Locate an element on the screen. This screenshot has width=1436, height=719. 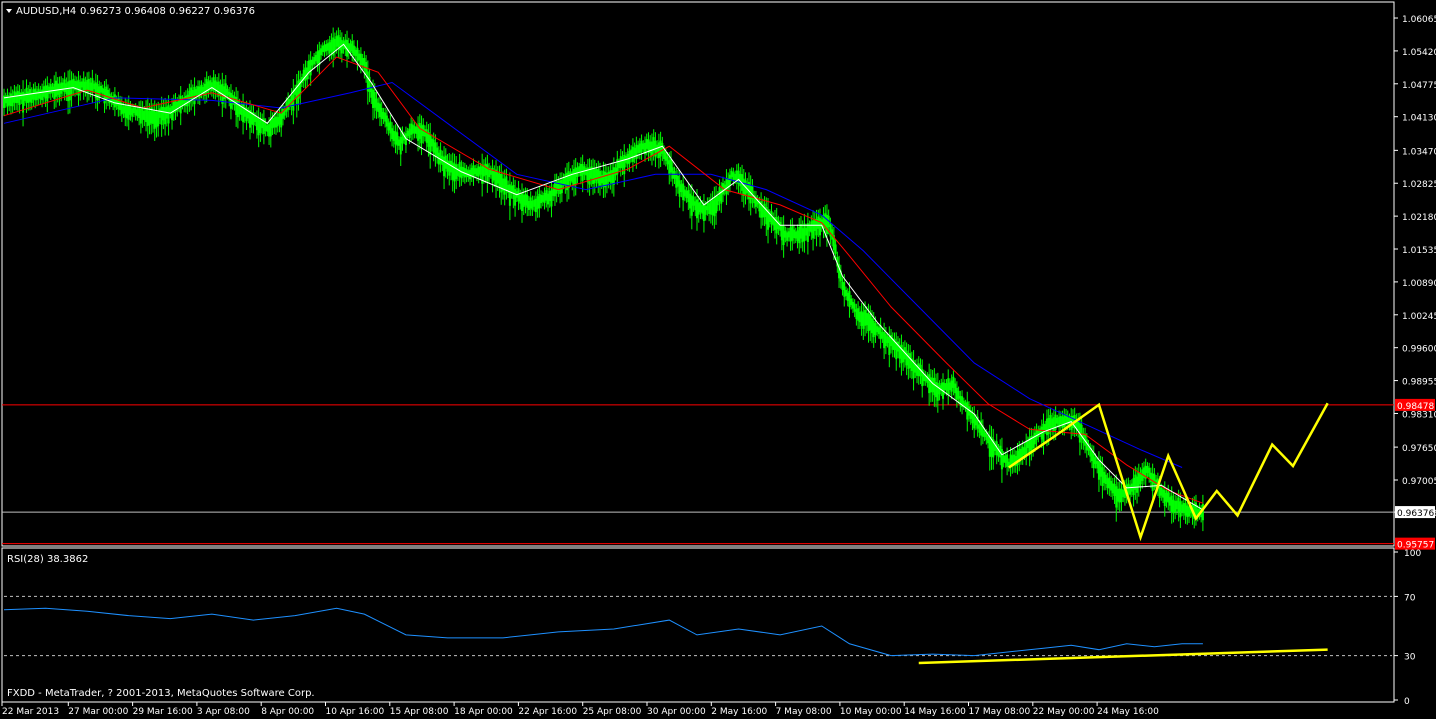
time-tick-label: 7 May 08:00 is located at coordinates (804, 712).